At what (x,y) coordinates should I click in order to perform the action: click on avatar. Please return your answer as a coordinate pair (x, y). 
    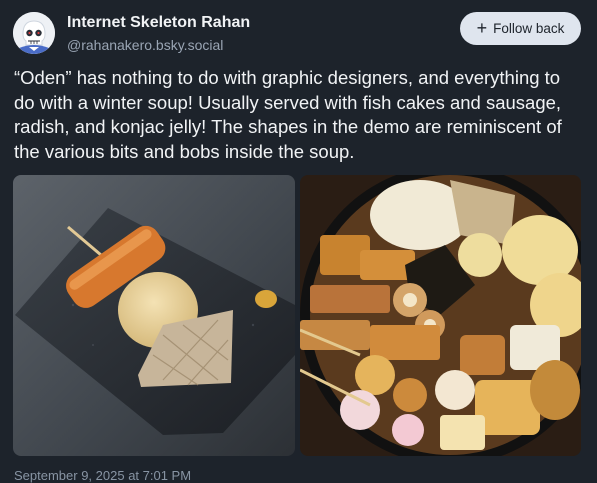
    Looking at the image, I should click on (34, 33).